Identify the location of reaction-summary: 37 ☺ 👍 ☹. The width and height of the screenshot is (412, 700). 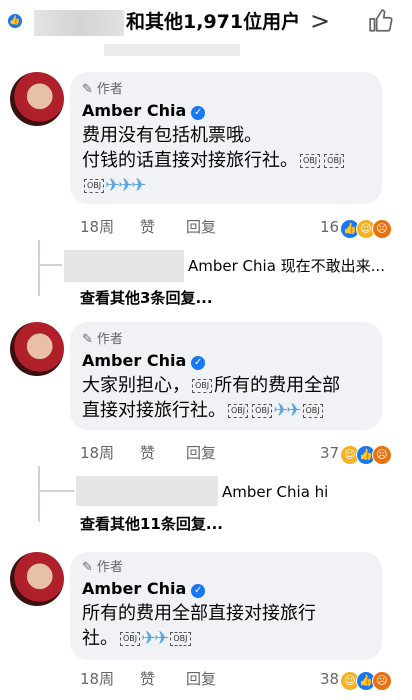
(356, 453).